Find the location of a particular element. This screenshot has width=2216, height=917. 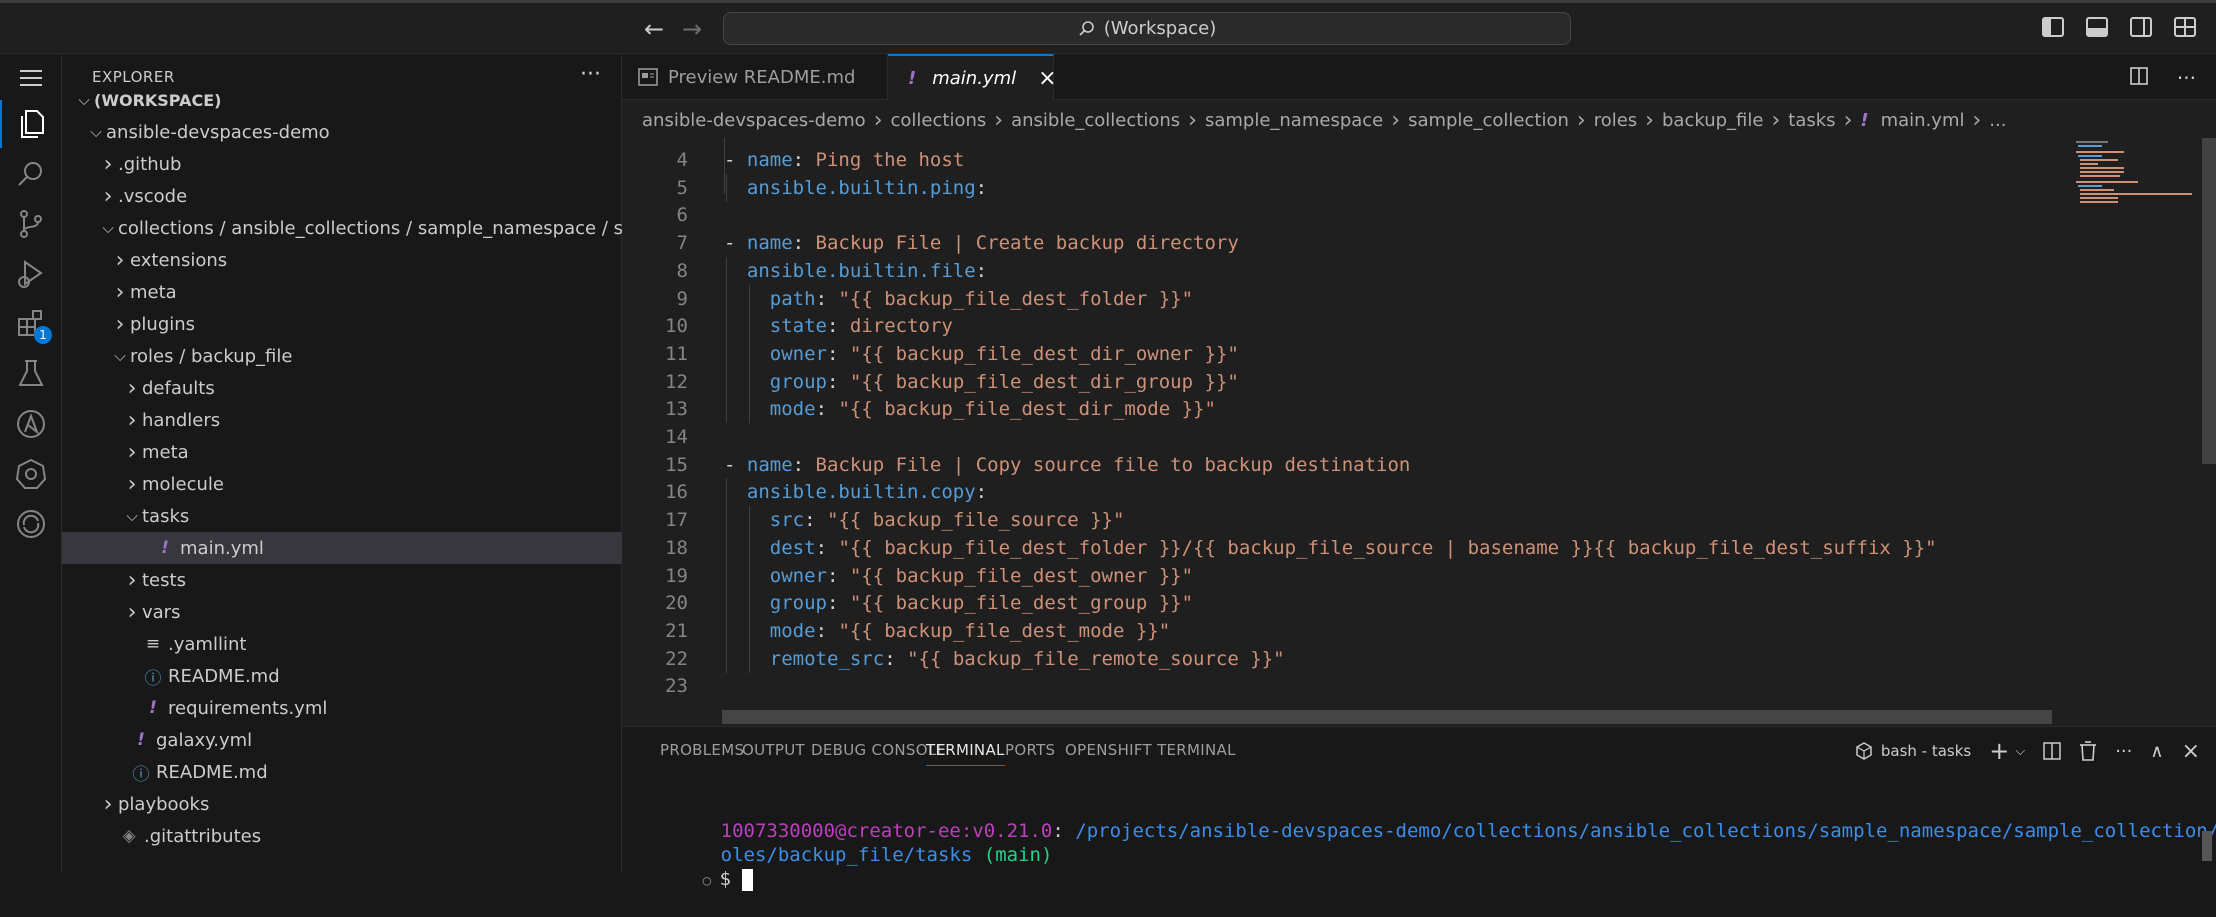

code-line: 19 owner: "{{ backup_file_dest_owner }}" is located at coordinates (1337, 575).